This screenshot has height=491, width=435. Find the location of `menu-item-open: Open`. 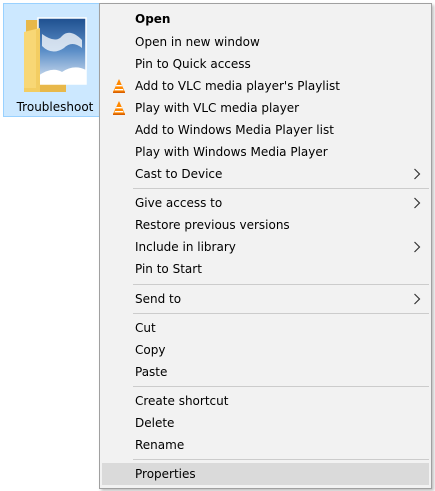

menu-item-open: Open is located at coordinates (265, 19).